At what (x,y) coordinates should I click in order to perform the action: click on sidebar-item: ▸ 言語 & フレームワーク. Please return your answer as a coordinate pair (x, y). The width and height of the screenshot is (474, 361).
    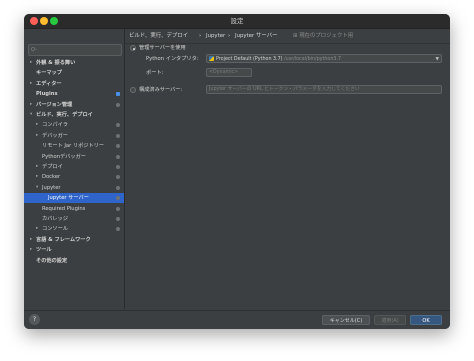
    Looking at the image, I should click on (74, 240).